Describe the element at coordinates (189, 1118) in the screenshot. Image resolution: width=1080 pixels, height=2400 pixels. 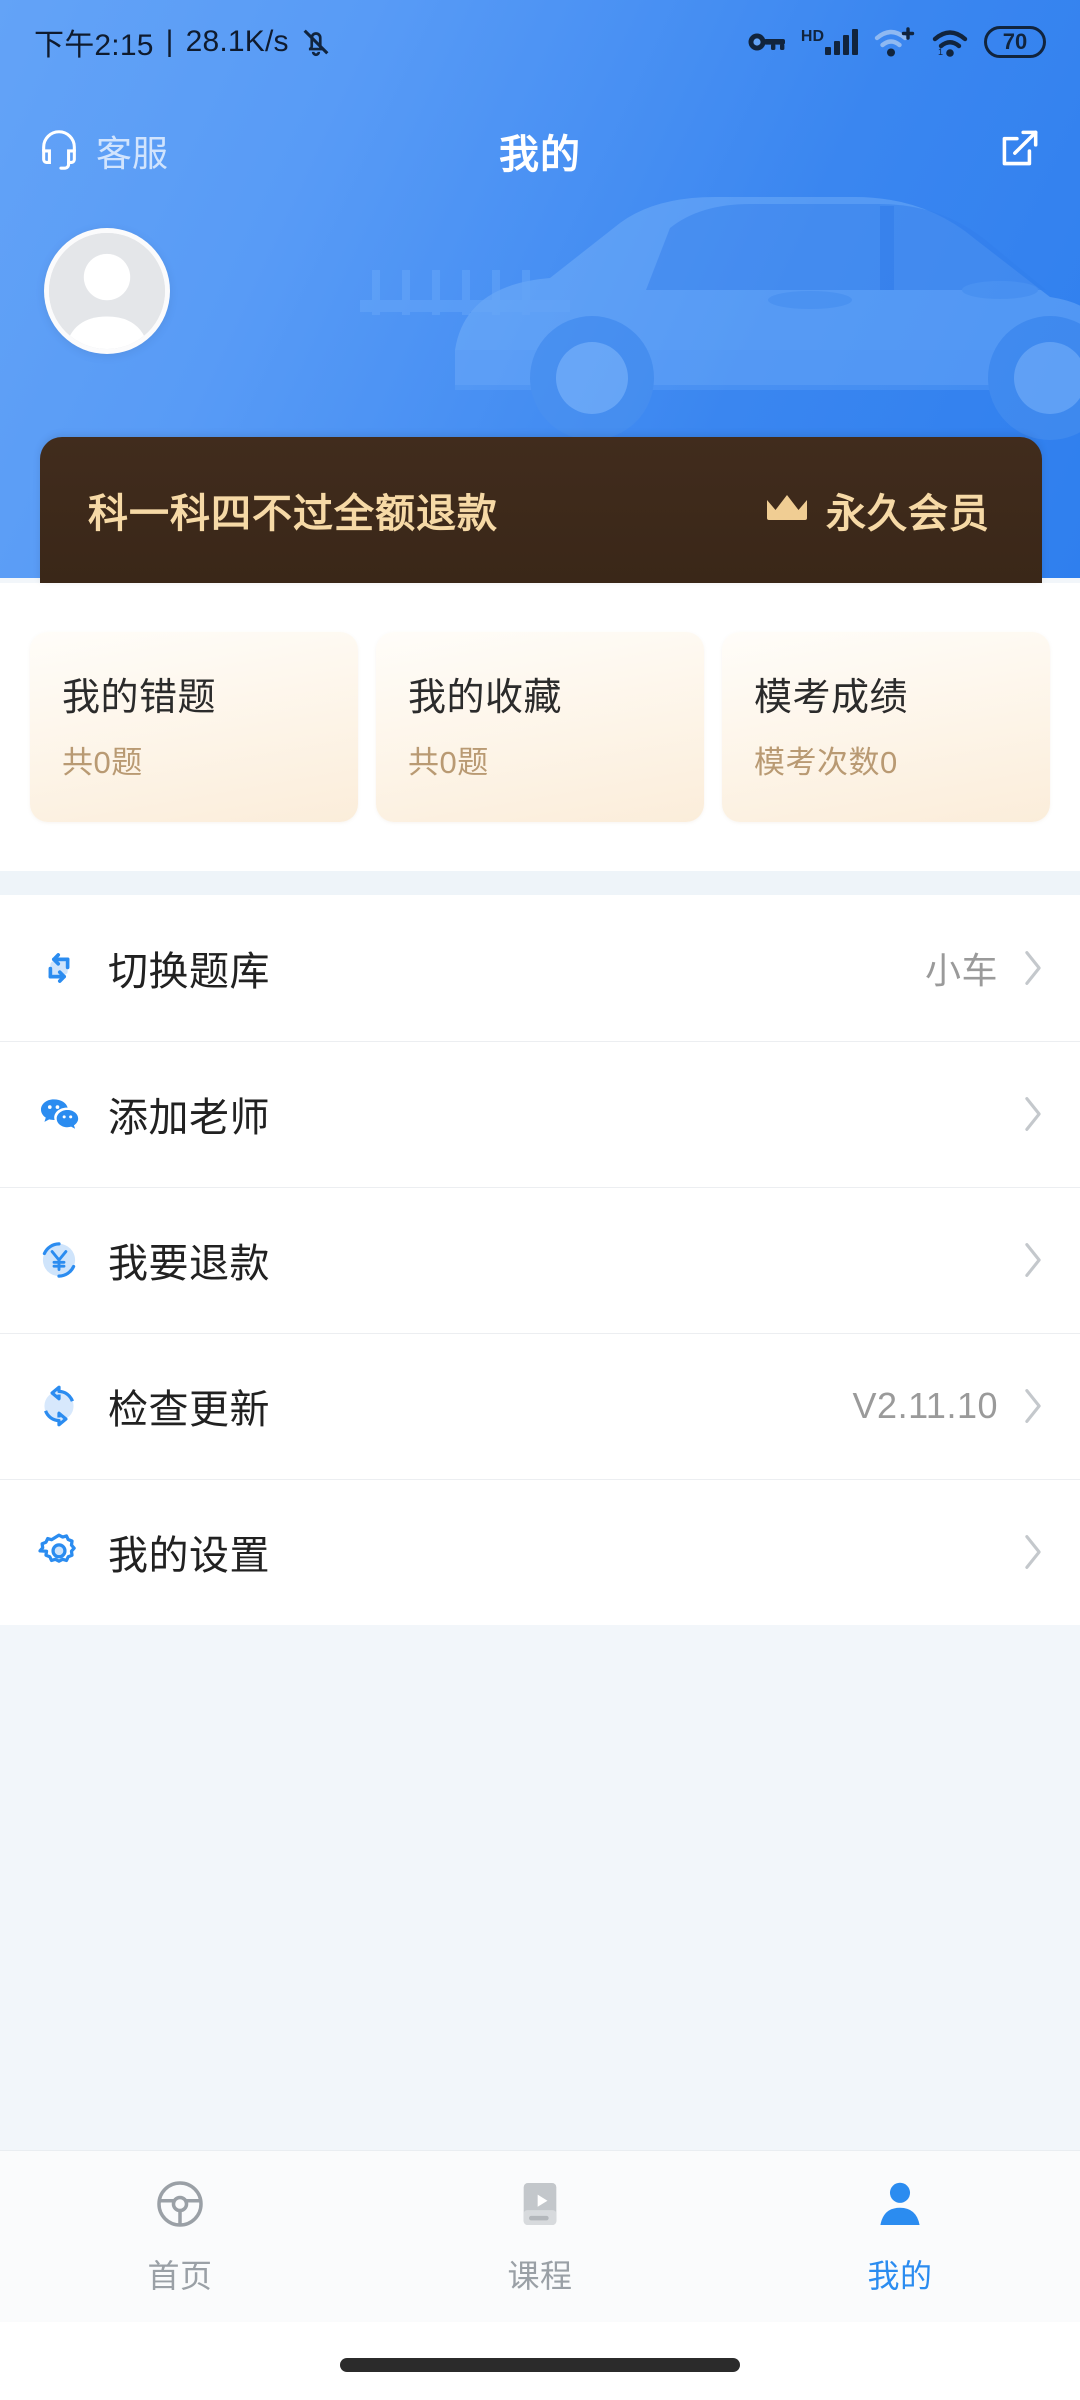
I see `menu-item-label: 添加老师` at that location.